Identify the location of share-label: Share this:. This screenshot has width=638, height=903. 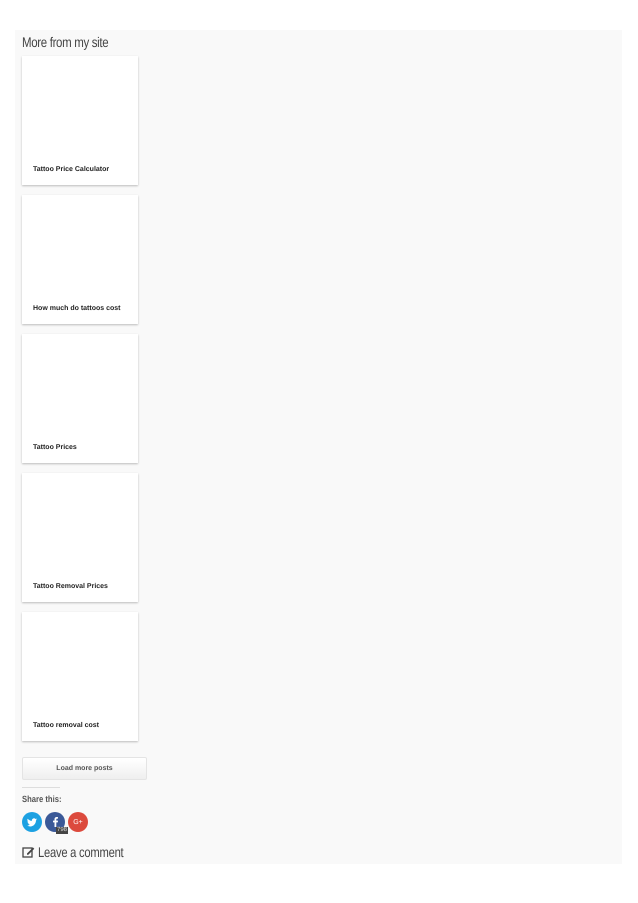
(42, 799).